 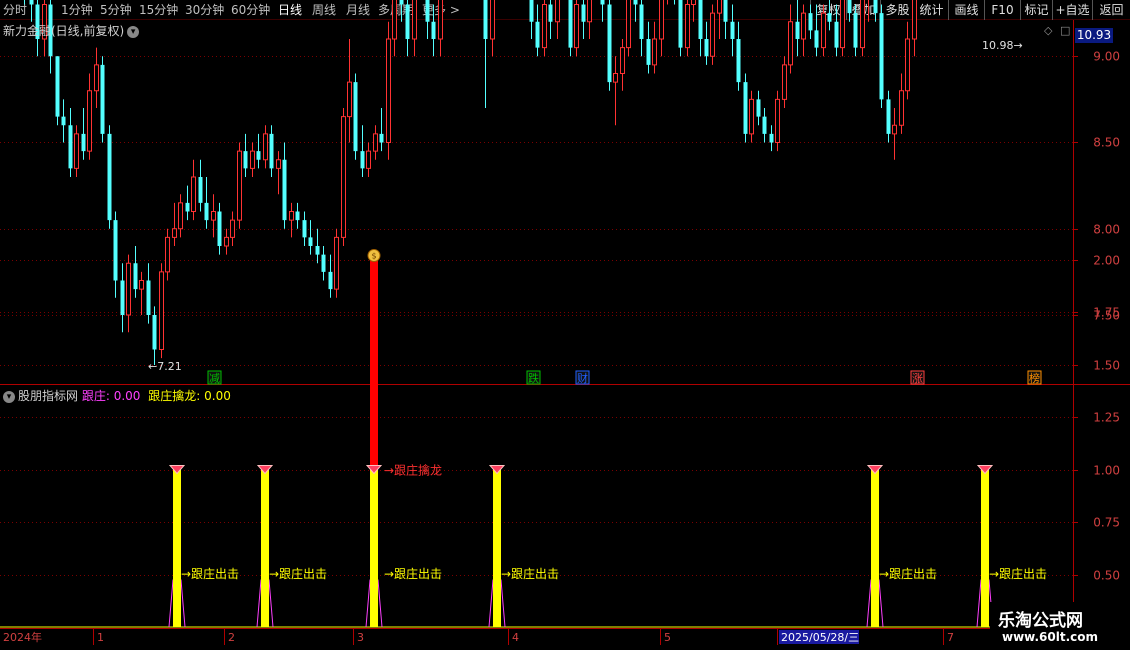 What do you see at coordinates (1106, 261) in the screenshot?
I see `indicator-tick-label: 2.00` at bounding box center [1106, 261].